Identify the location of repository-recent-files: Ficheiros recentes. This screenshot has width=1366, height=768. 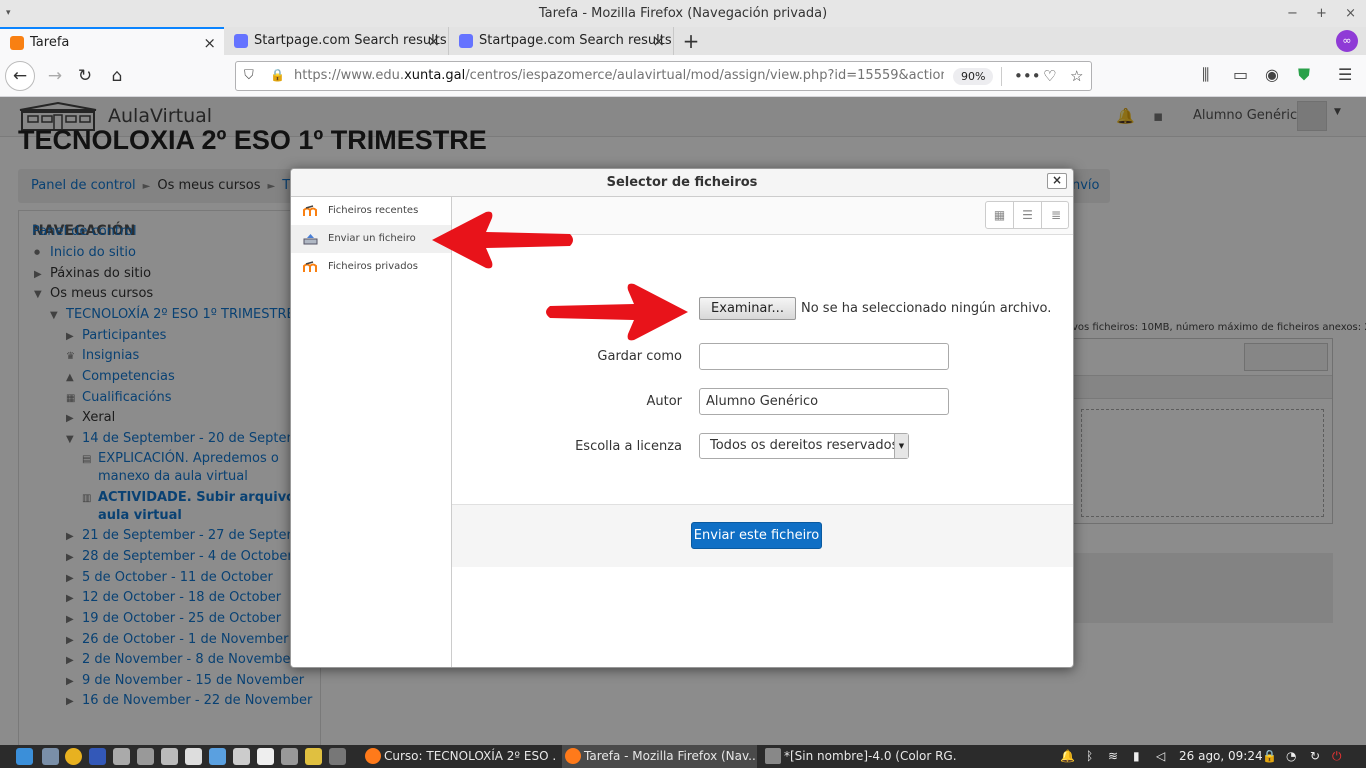
(371, 211).